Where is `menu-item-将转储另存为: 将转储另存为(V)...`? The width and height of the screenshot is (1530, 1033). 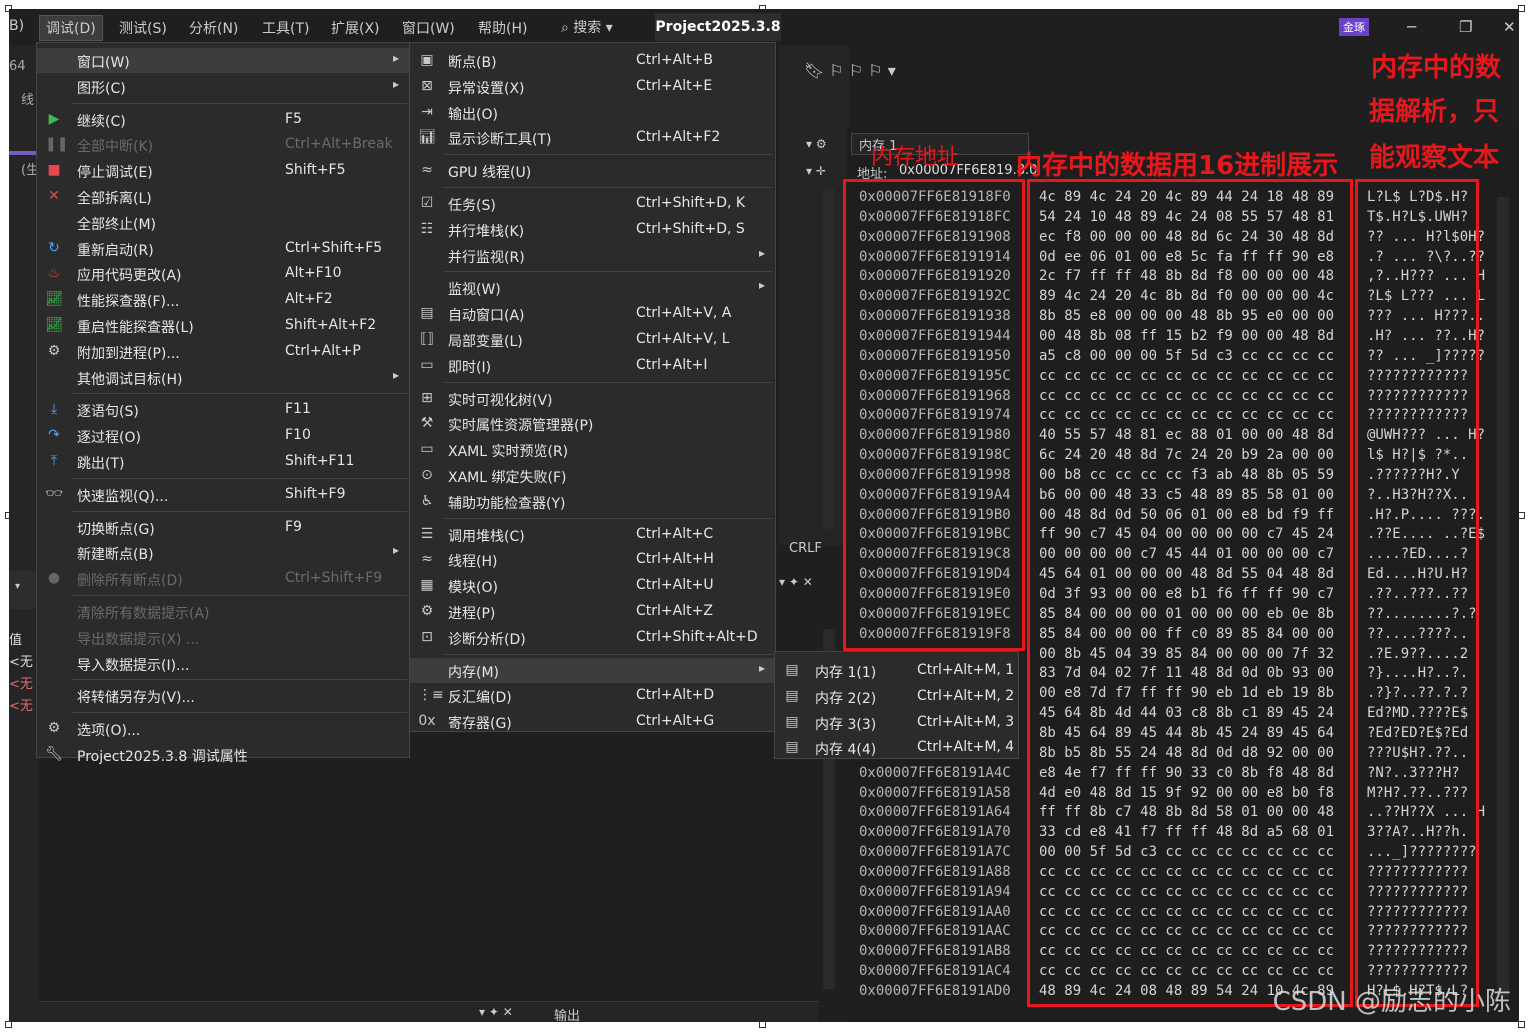 menu-item-将转储另存为: 将转储另存为(V)... is located at coordinates (223, 695).